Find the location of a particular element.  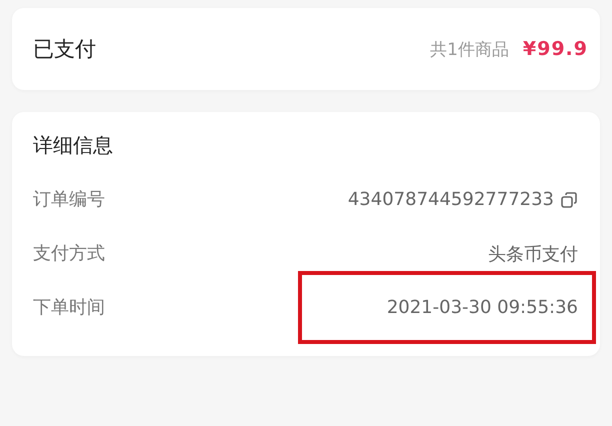

order-status: 已支付 is located at coordinates (65, 49).